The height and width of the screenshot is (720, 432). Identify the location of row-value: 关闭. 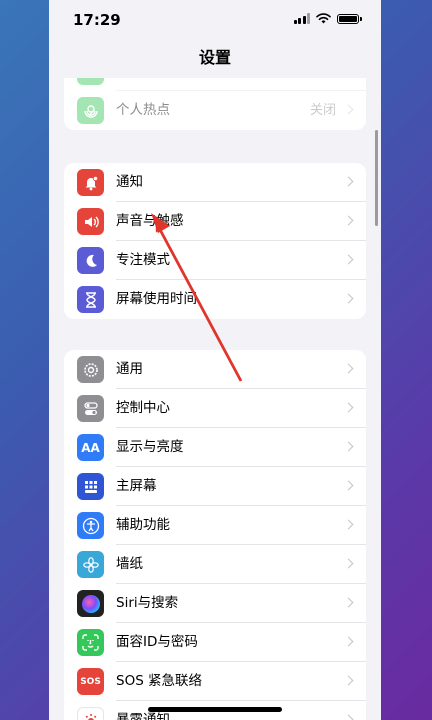
(322, 110).